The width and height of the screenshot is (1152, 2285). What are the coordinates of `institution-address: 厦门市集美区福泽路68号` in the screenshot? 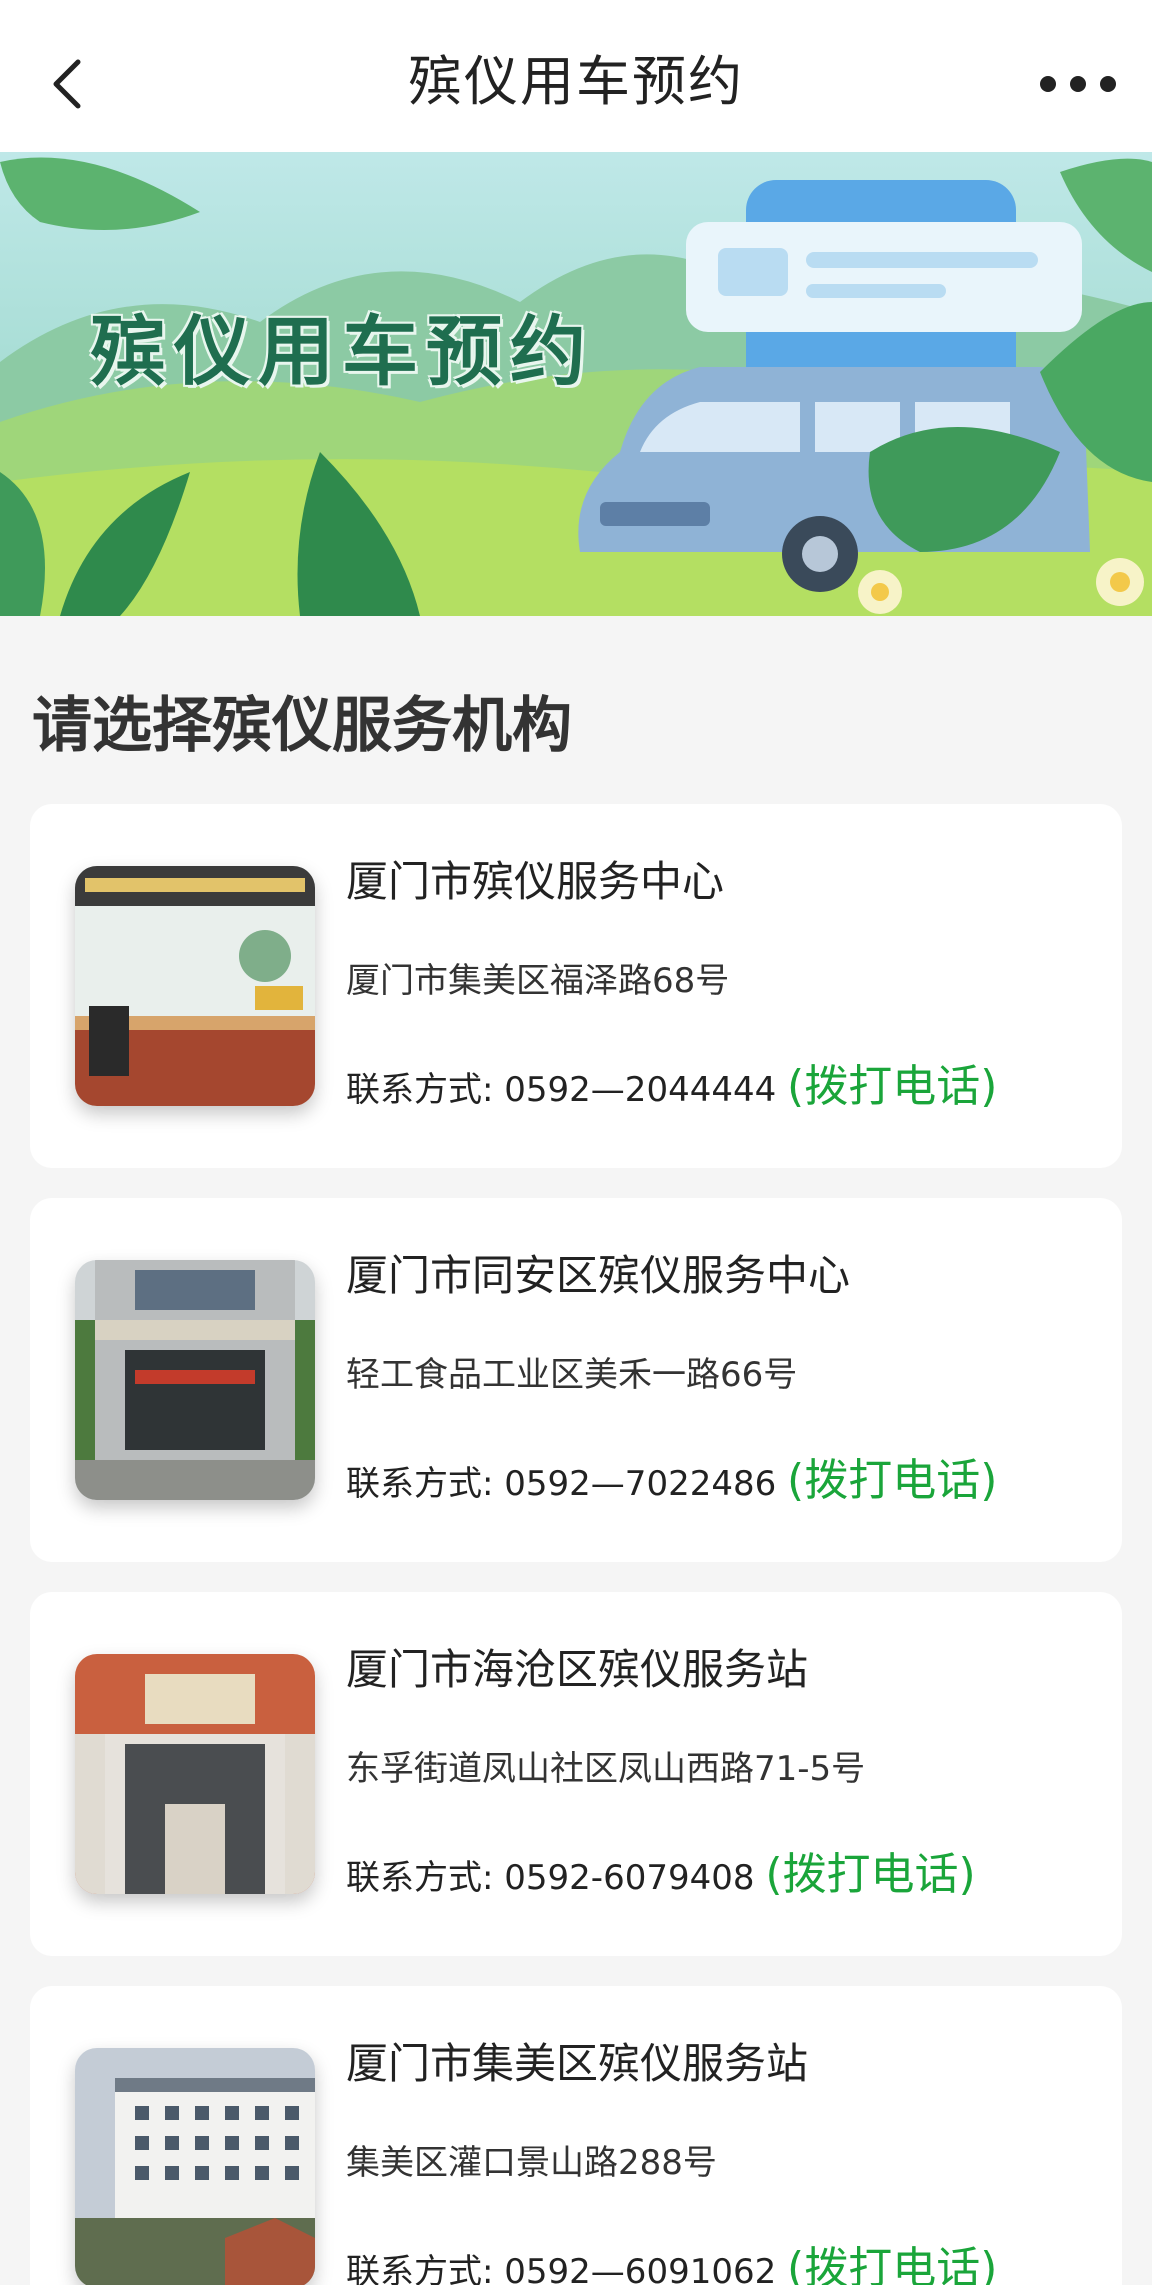 It's located at (538, 981).